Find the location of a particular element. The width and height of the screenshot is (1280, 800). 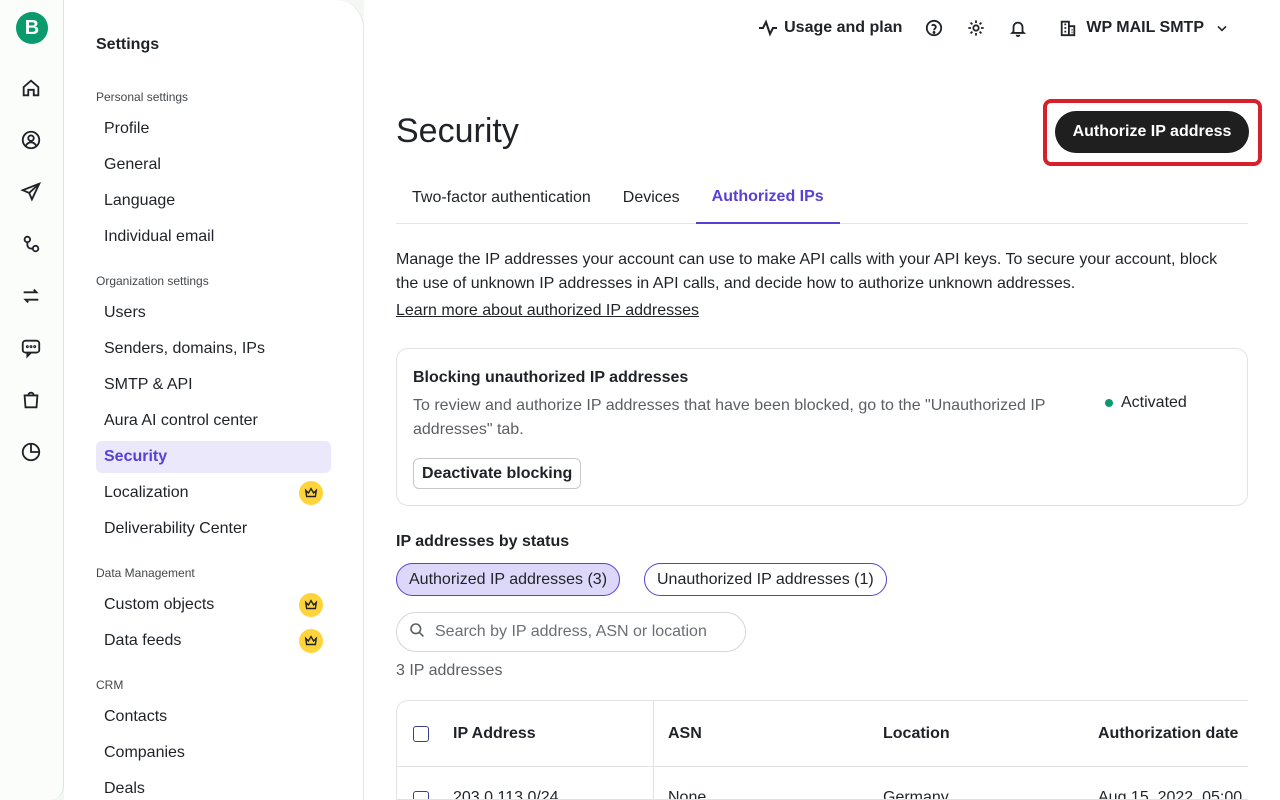

building-icon is located at coordinates (1068, 28).